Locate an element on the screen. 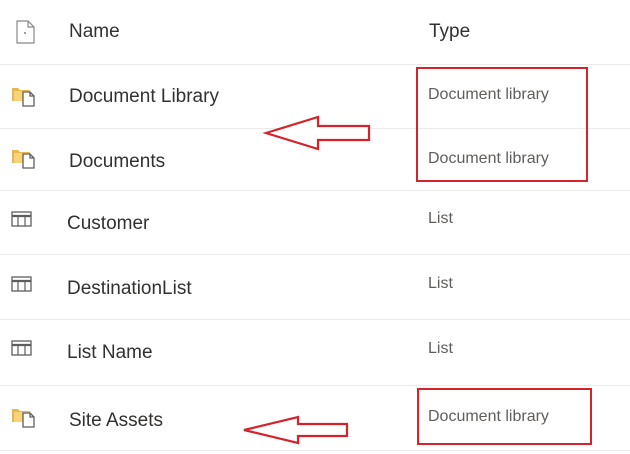  document-icon is located at coordinates (25, 34).